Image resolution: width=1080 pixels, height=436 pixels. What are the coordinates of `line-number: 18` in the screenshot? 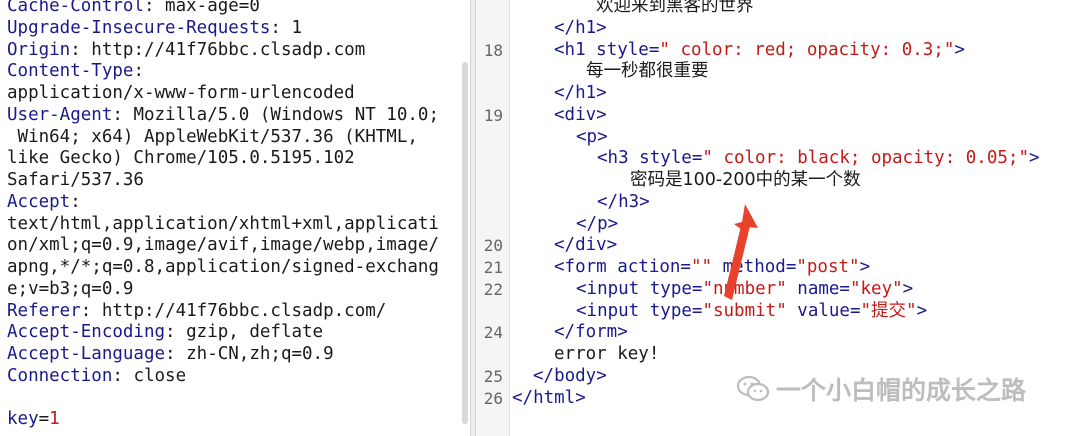 It's located at (493, 50).